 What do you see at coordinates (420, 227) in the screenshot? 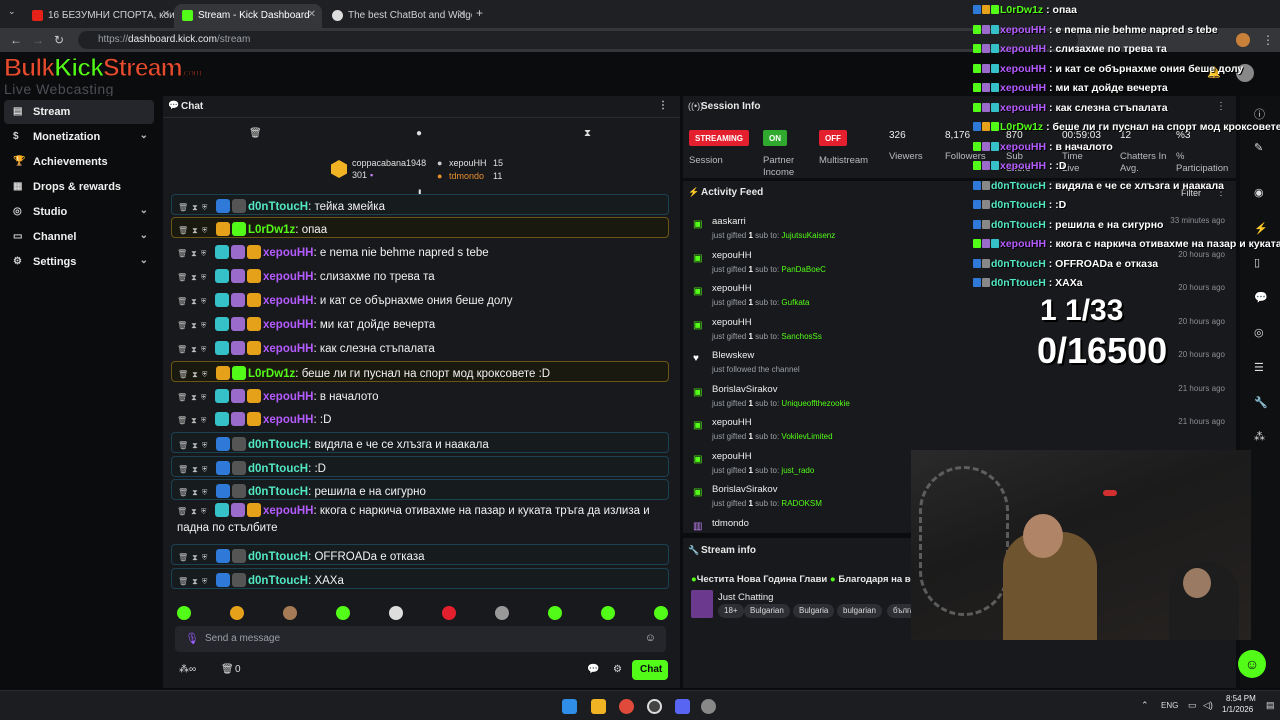
I see `chat-message: 🗑⧗⛨ L0rDw1z: опаа` at bounding box center [420, 227].